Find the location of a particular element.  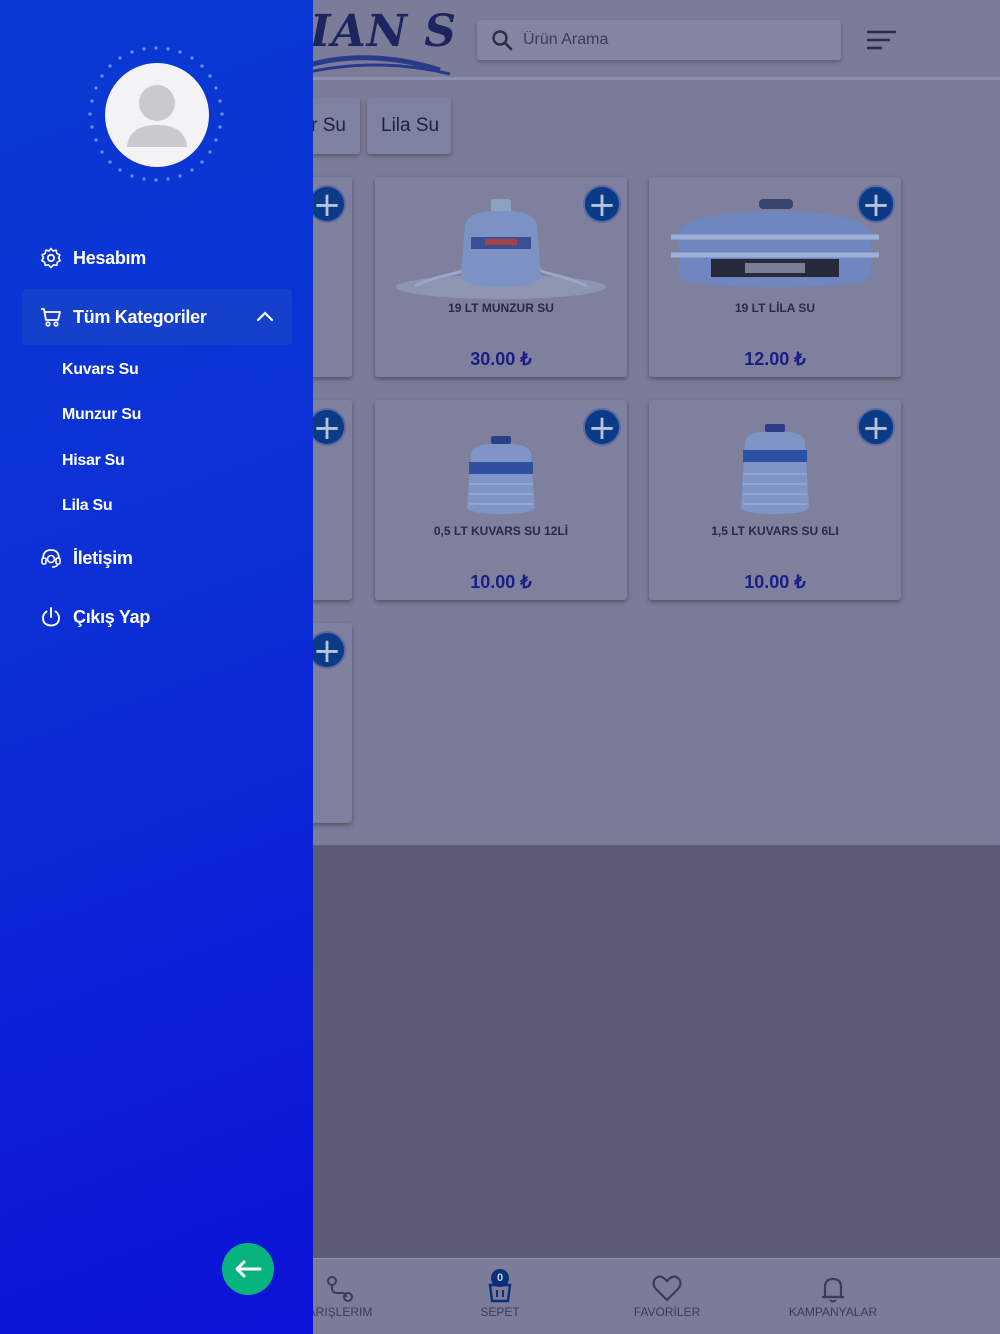

hamburger-menu-icon is located at coordinates (882, 41).